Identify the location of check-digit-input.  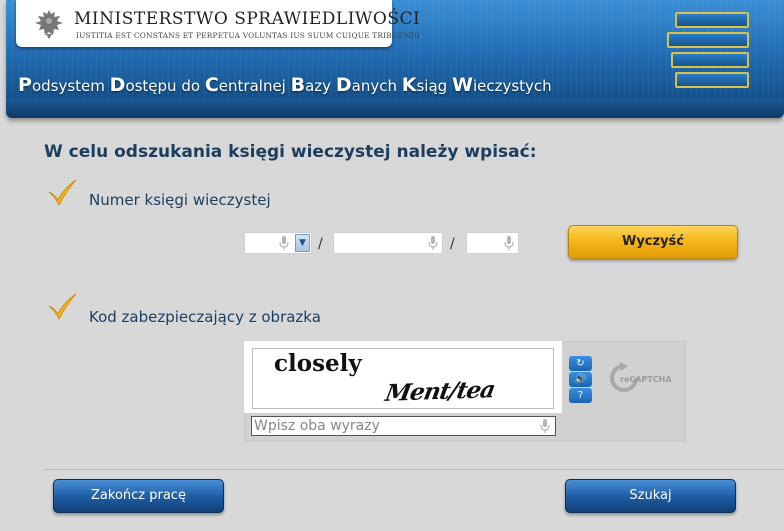
(492, 243).